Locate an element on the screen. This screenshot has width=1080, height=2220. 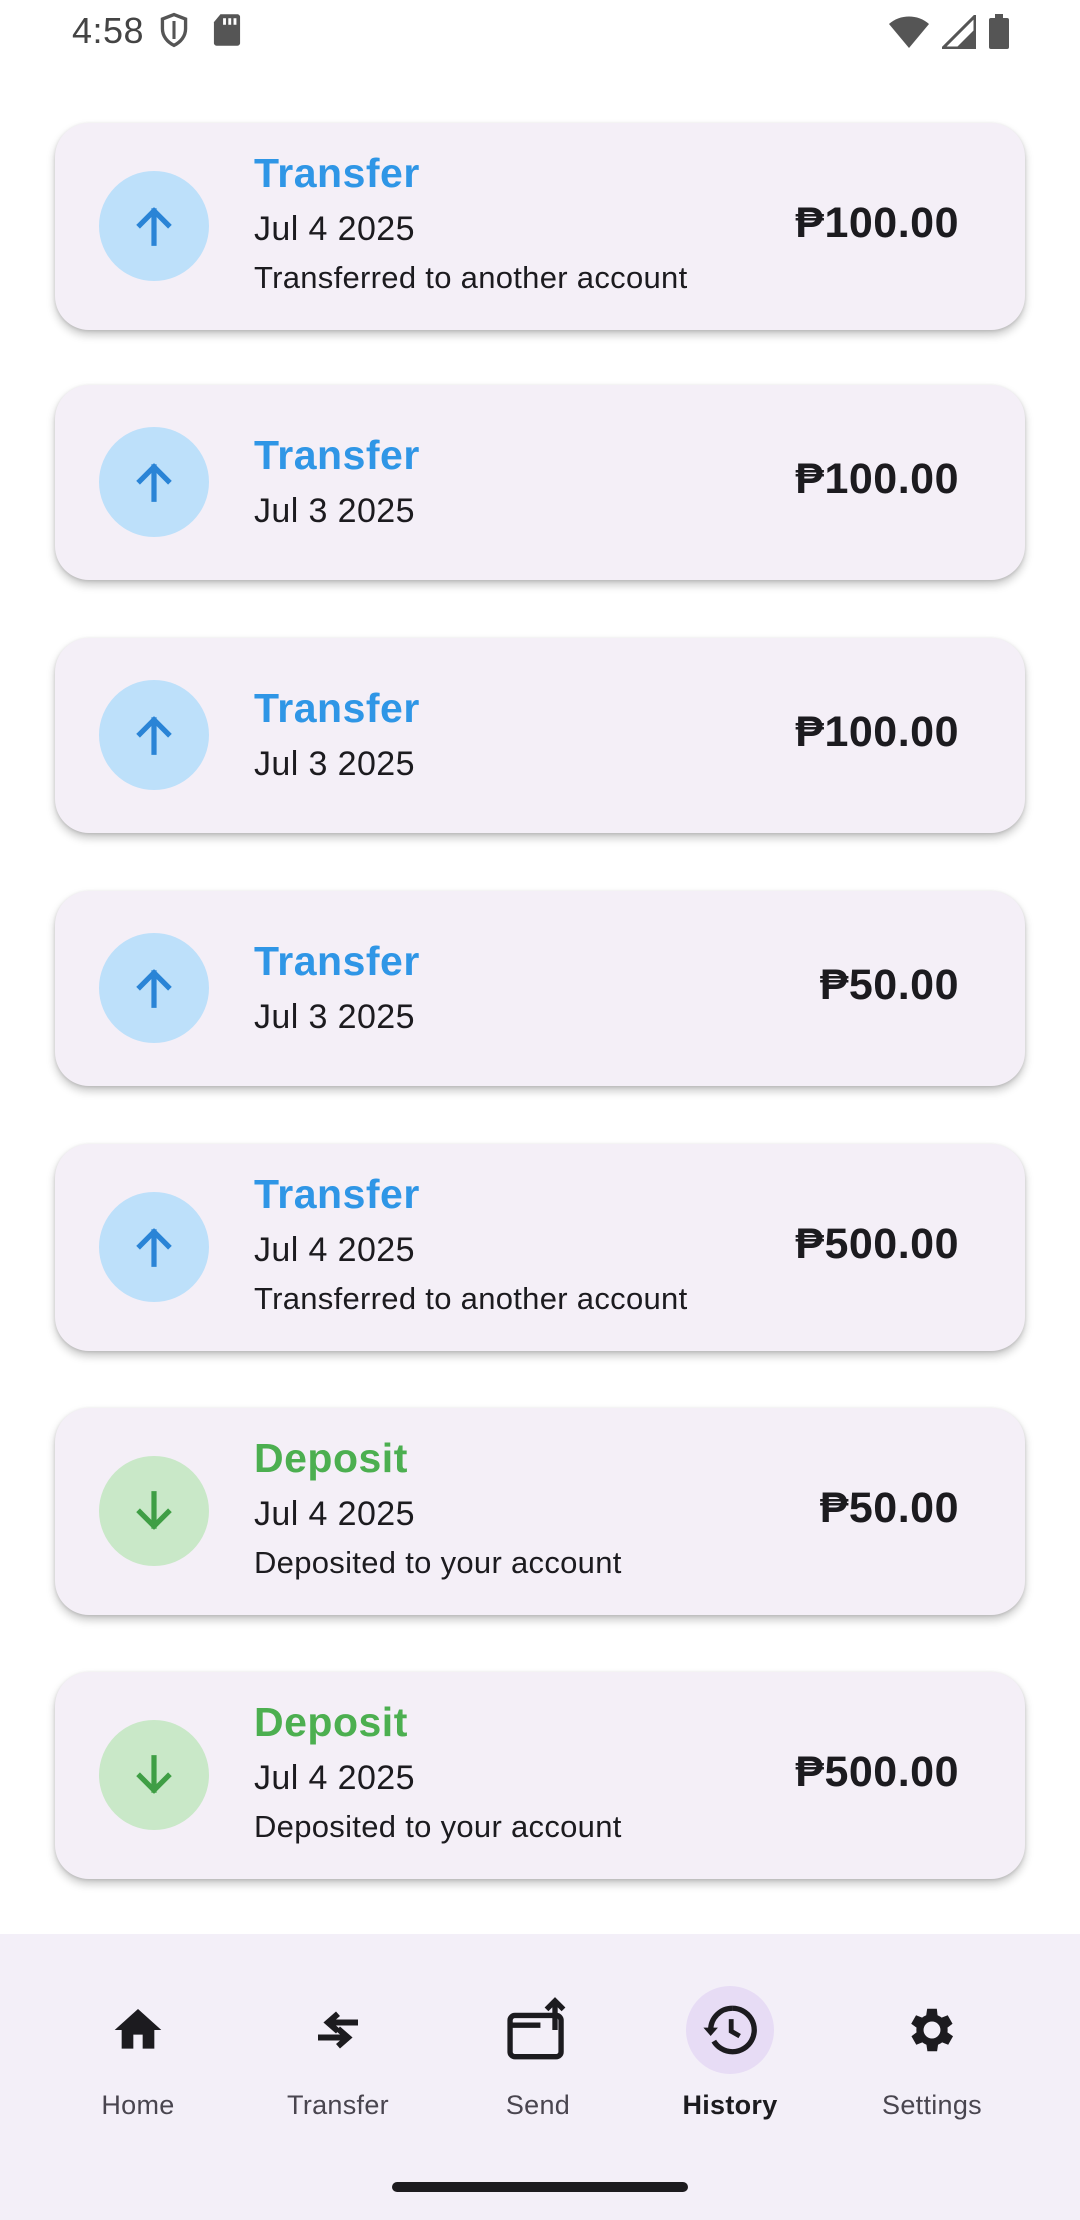
nav-label: Settings is located at coordinates (932, 2105).